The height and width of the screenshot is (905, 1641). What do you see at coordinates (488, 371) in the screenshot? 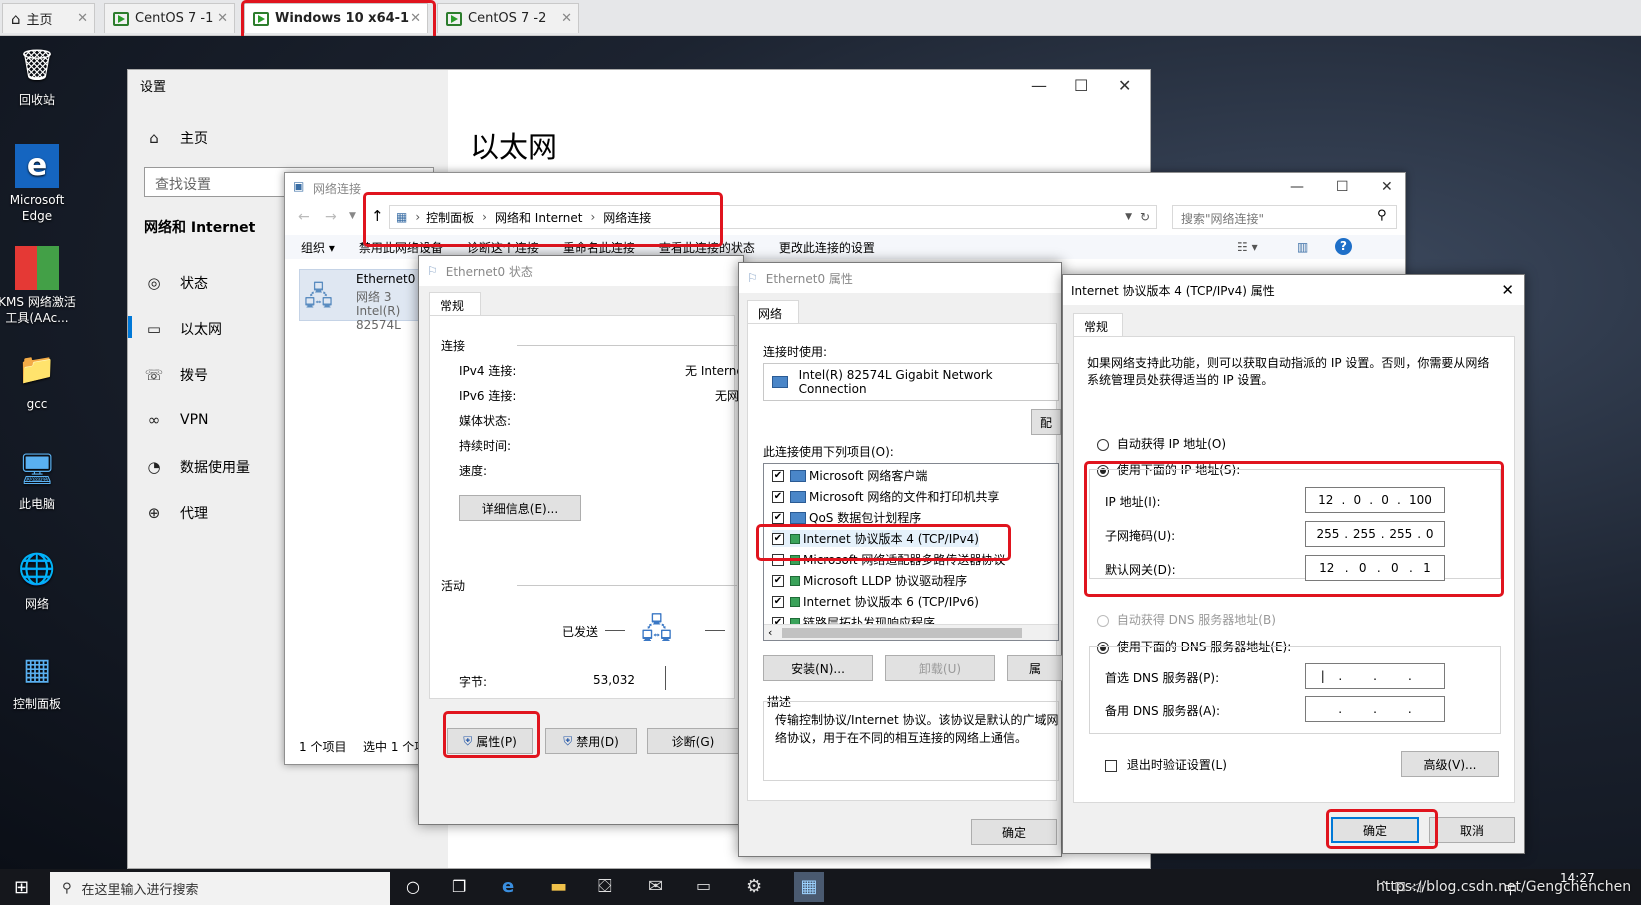
I see `ipv4-label: IPv4 连接:` at bounding box center [488, 371].